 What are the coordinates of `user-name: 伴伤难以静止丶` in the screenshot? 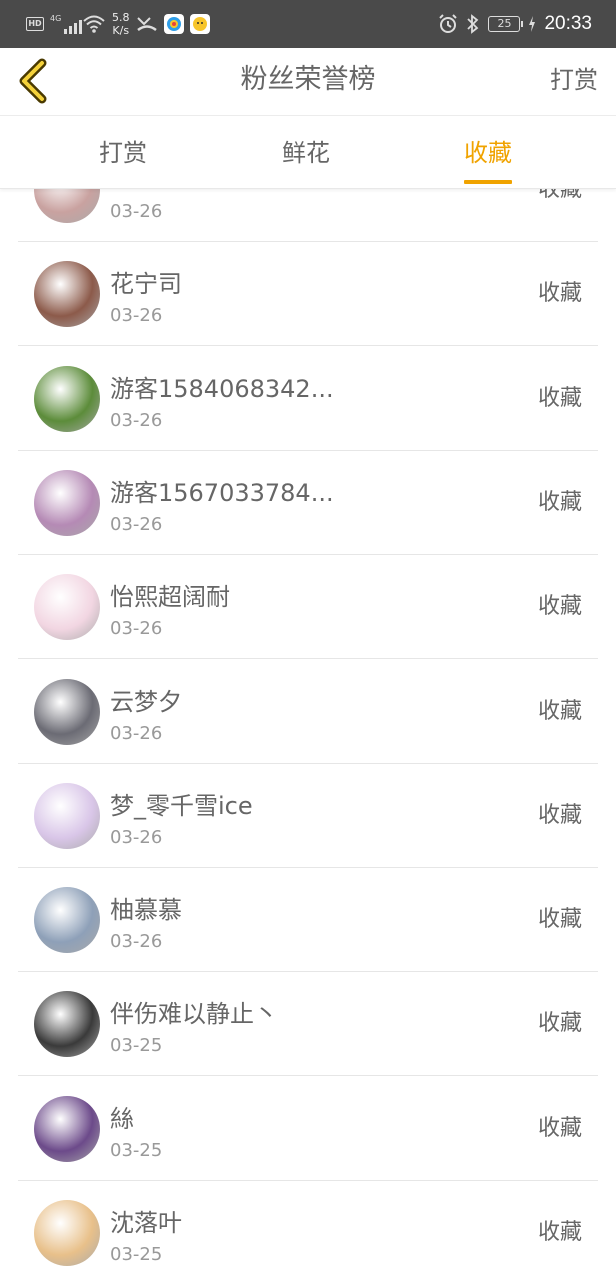 It's located at (194, 1014).